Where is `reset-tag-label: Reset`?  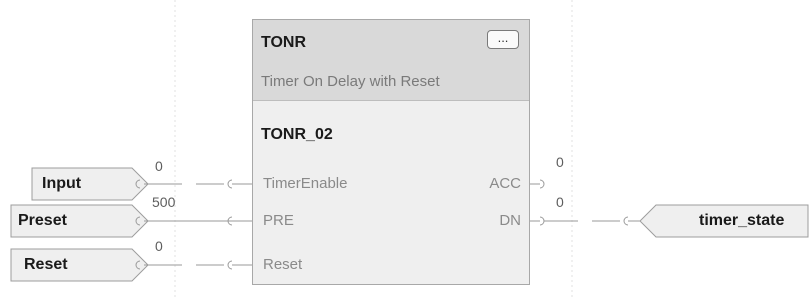
reset-tag-label: Reset is located at coordinates (46, 265).